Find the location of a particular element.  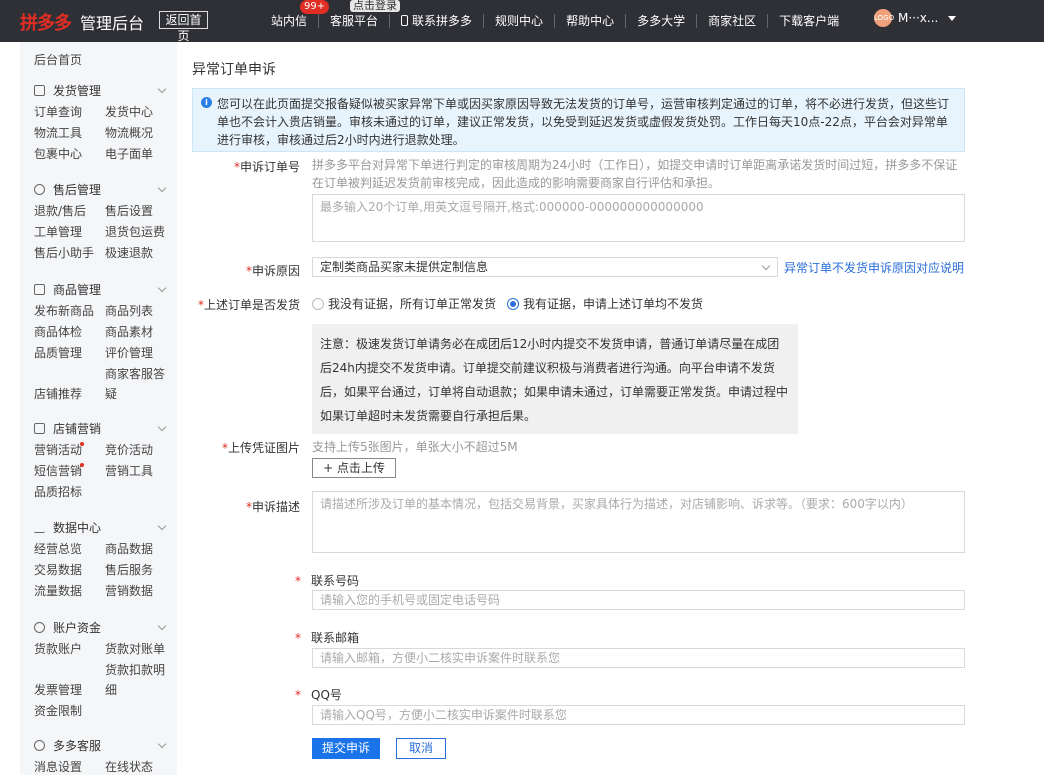

sidebar-item-quick-refund: 极速退款 is located at coordinates (140, 253).